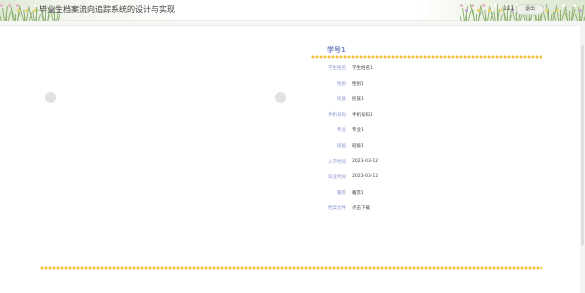 This screenshot has width=585, height=293. What do you see at coordinates (292, 10) in the screenshot?
I see `top-header: 毕业生档案流向追踪系统的设计与实现 111 退出` at bounding box center [292, 10].